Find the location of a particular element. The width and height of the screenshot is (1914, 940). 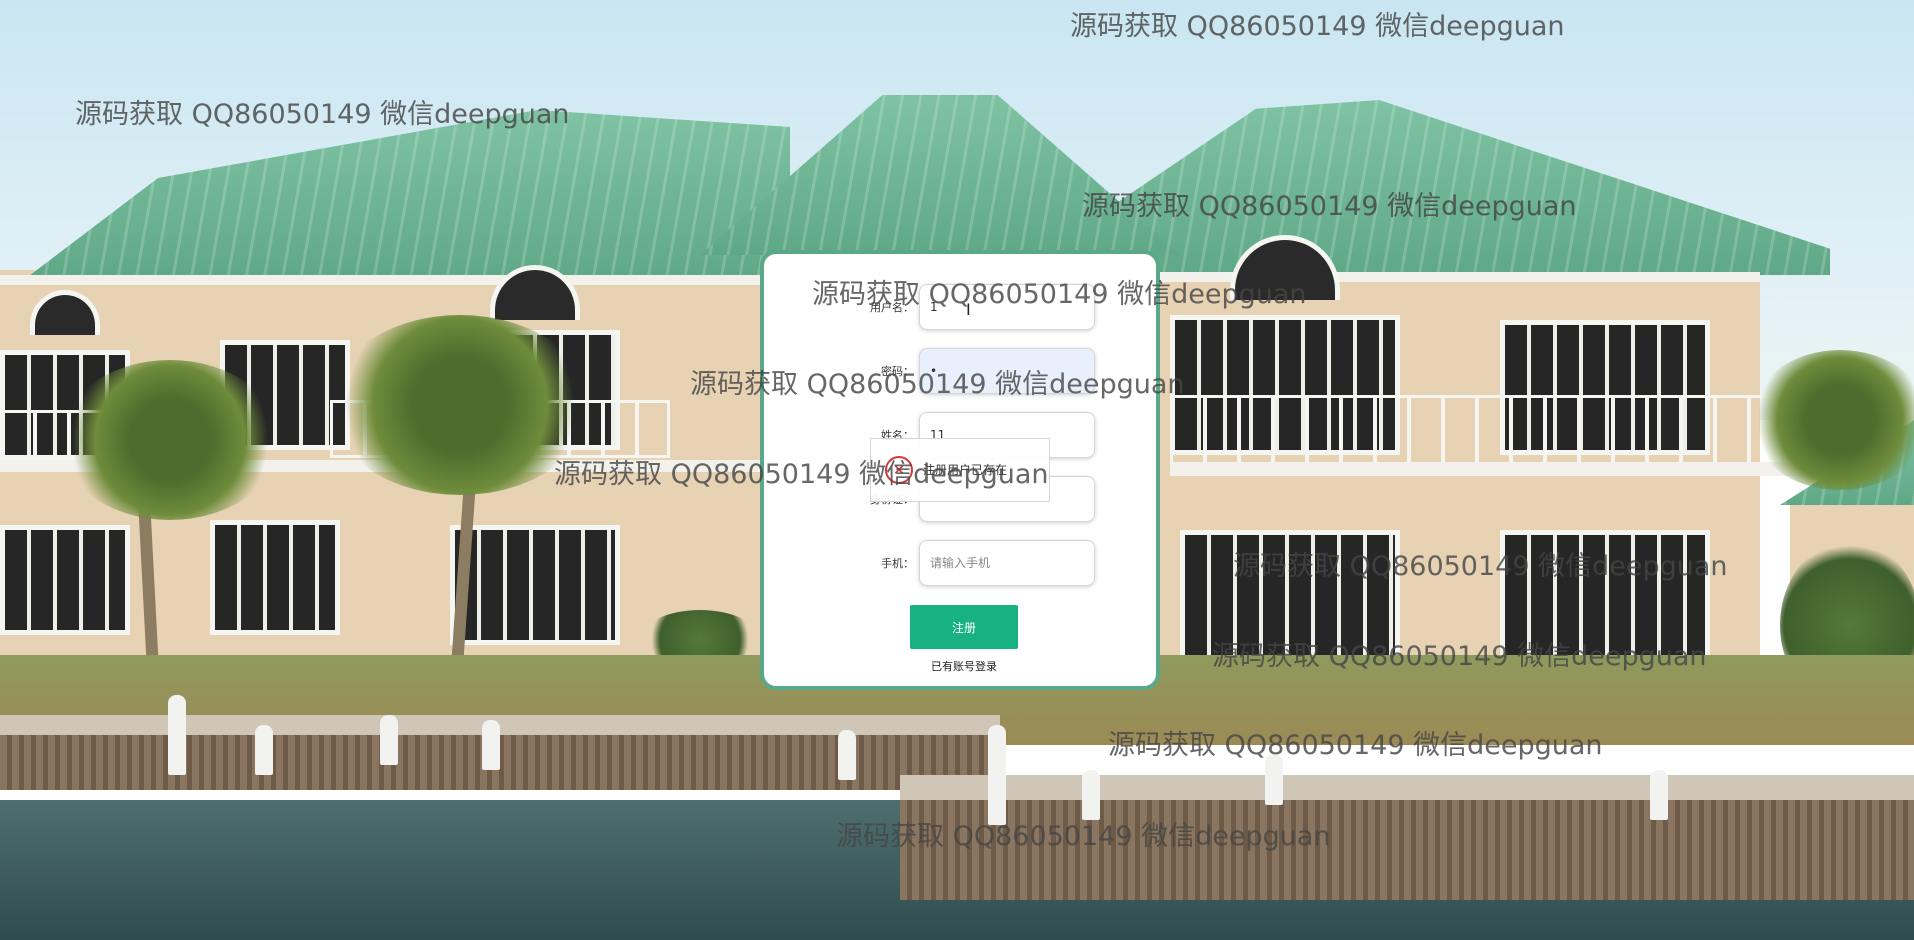

register-button: 注册 is located at coordinates (964, 627).